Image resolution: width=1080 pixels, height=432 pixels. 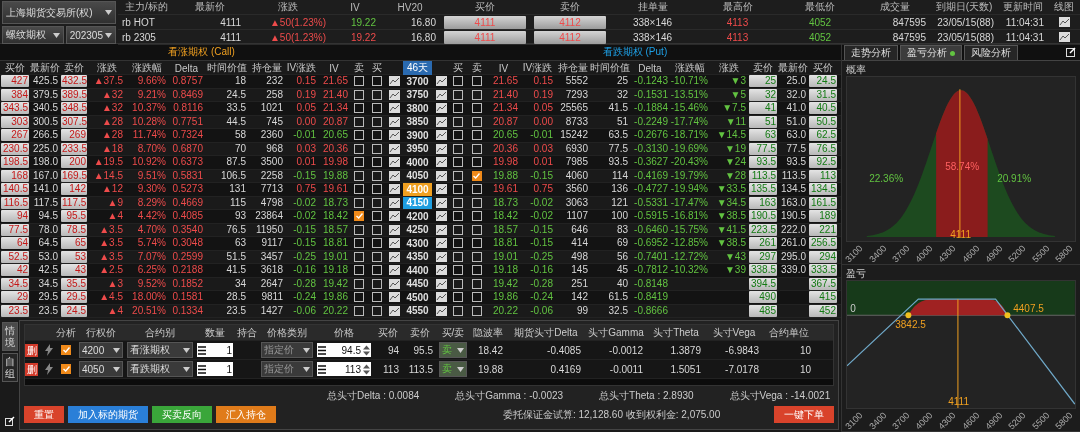 I want to click on bid-price-button: 140.5, so click(x=15, y=189).